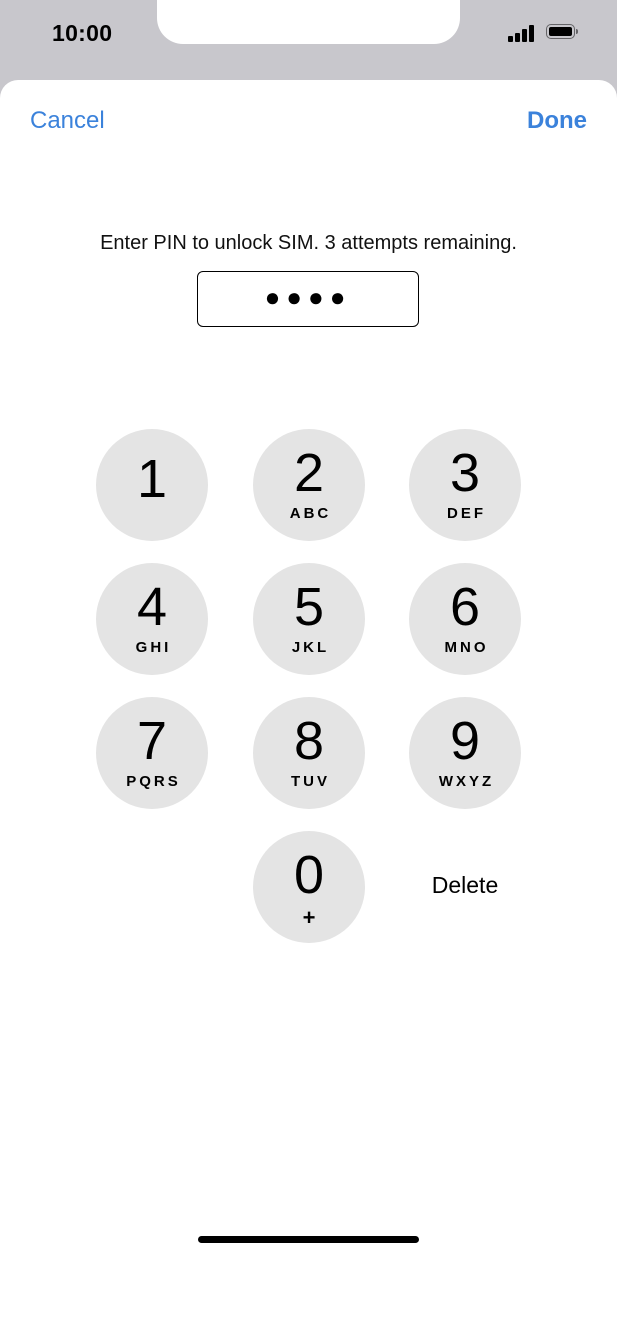  Describe the element at coordinates (308, 1239) in the screenshot. I see `home-indicator` at that location.